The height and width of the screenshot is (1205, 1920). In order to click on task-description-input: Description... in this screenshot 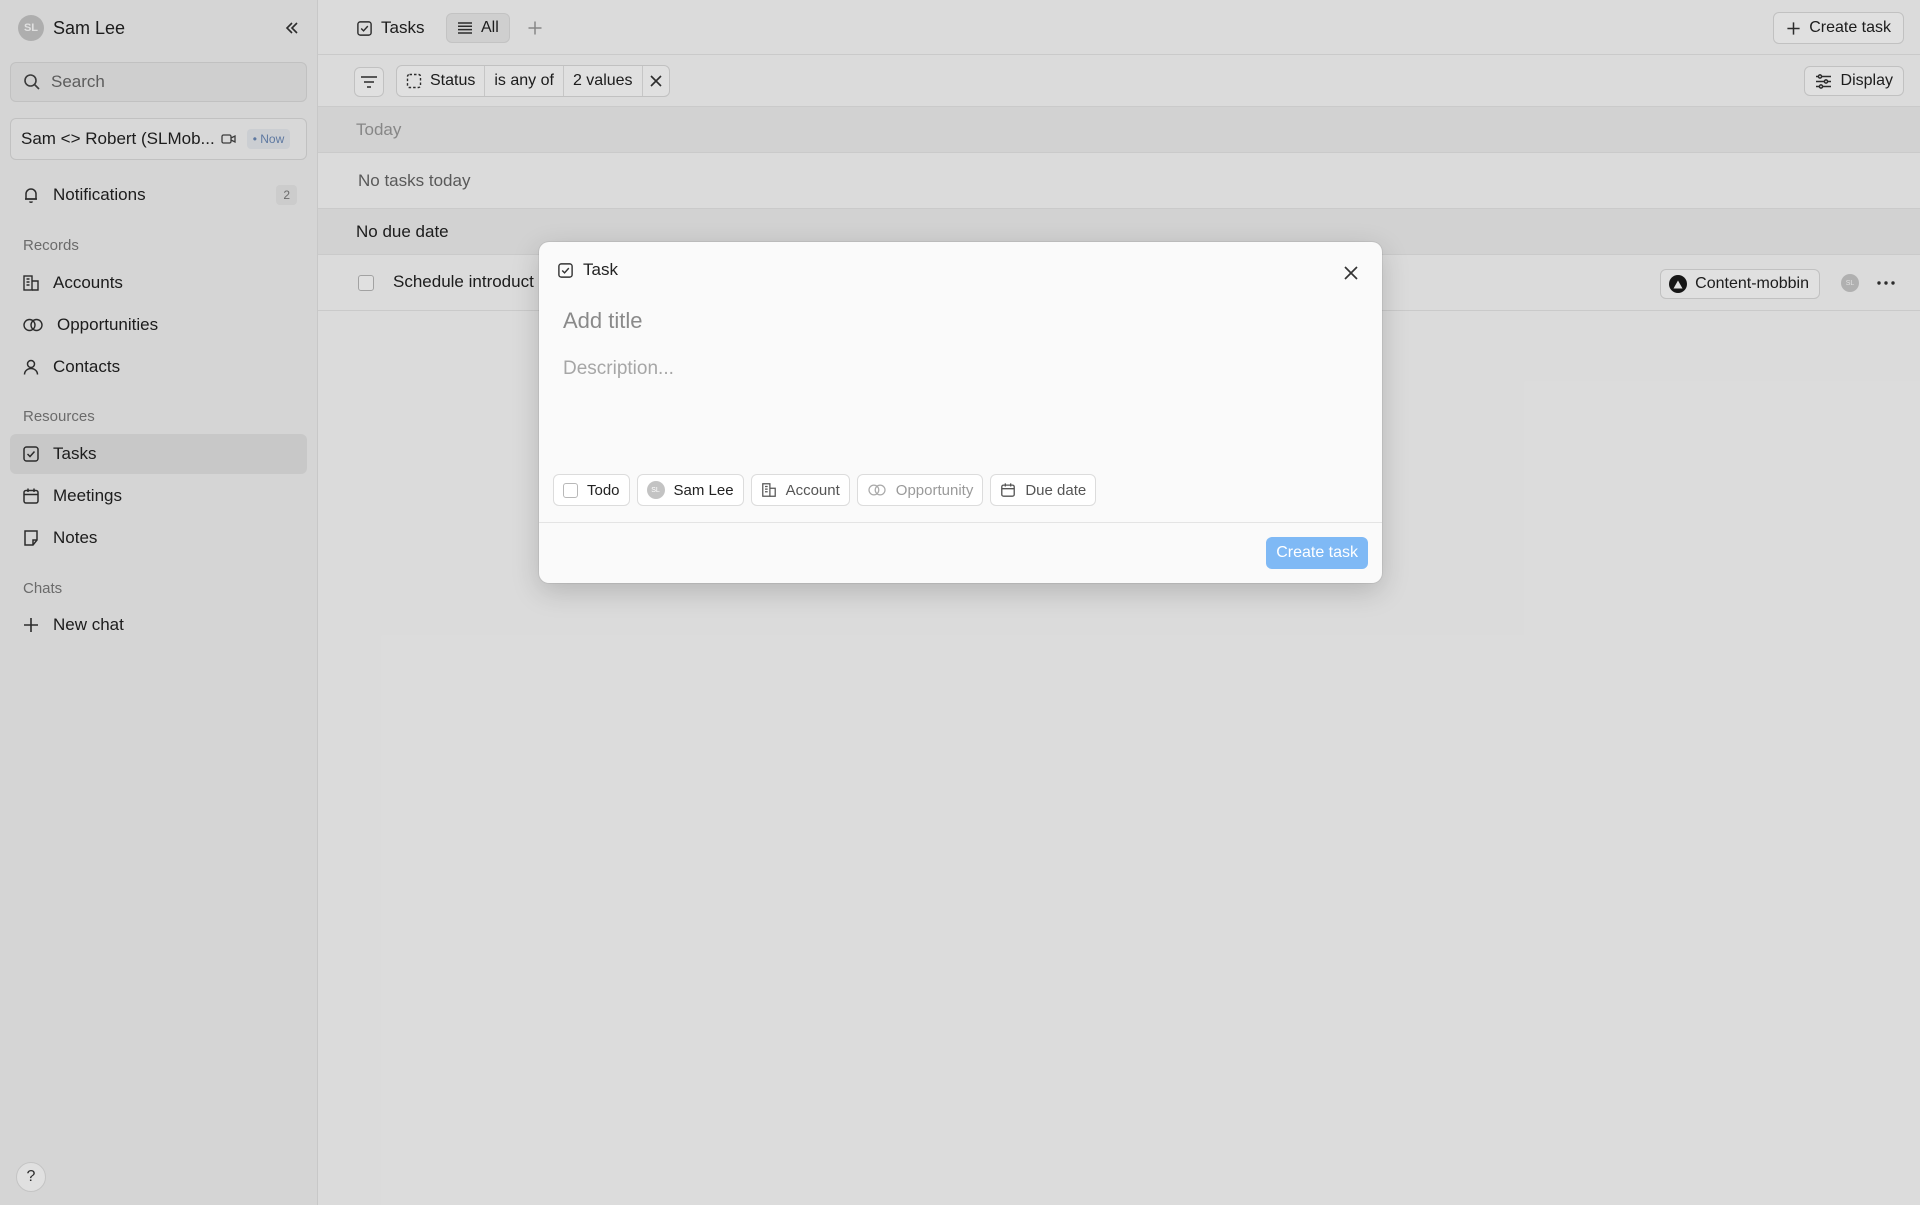, I will do `click(618, 369)`.